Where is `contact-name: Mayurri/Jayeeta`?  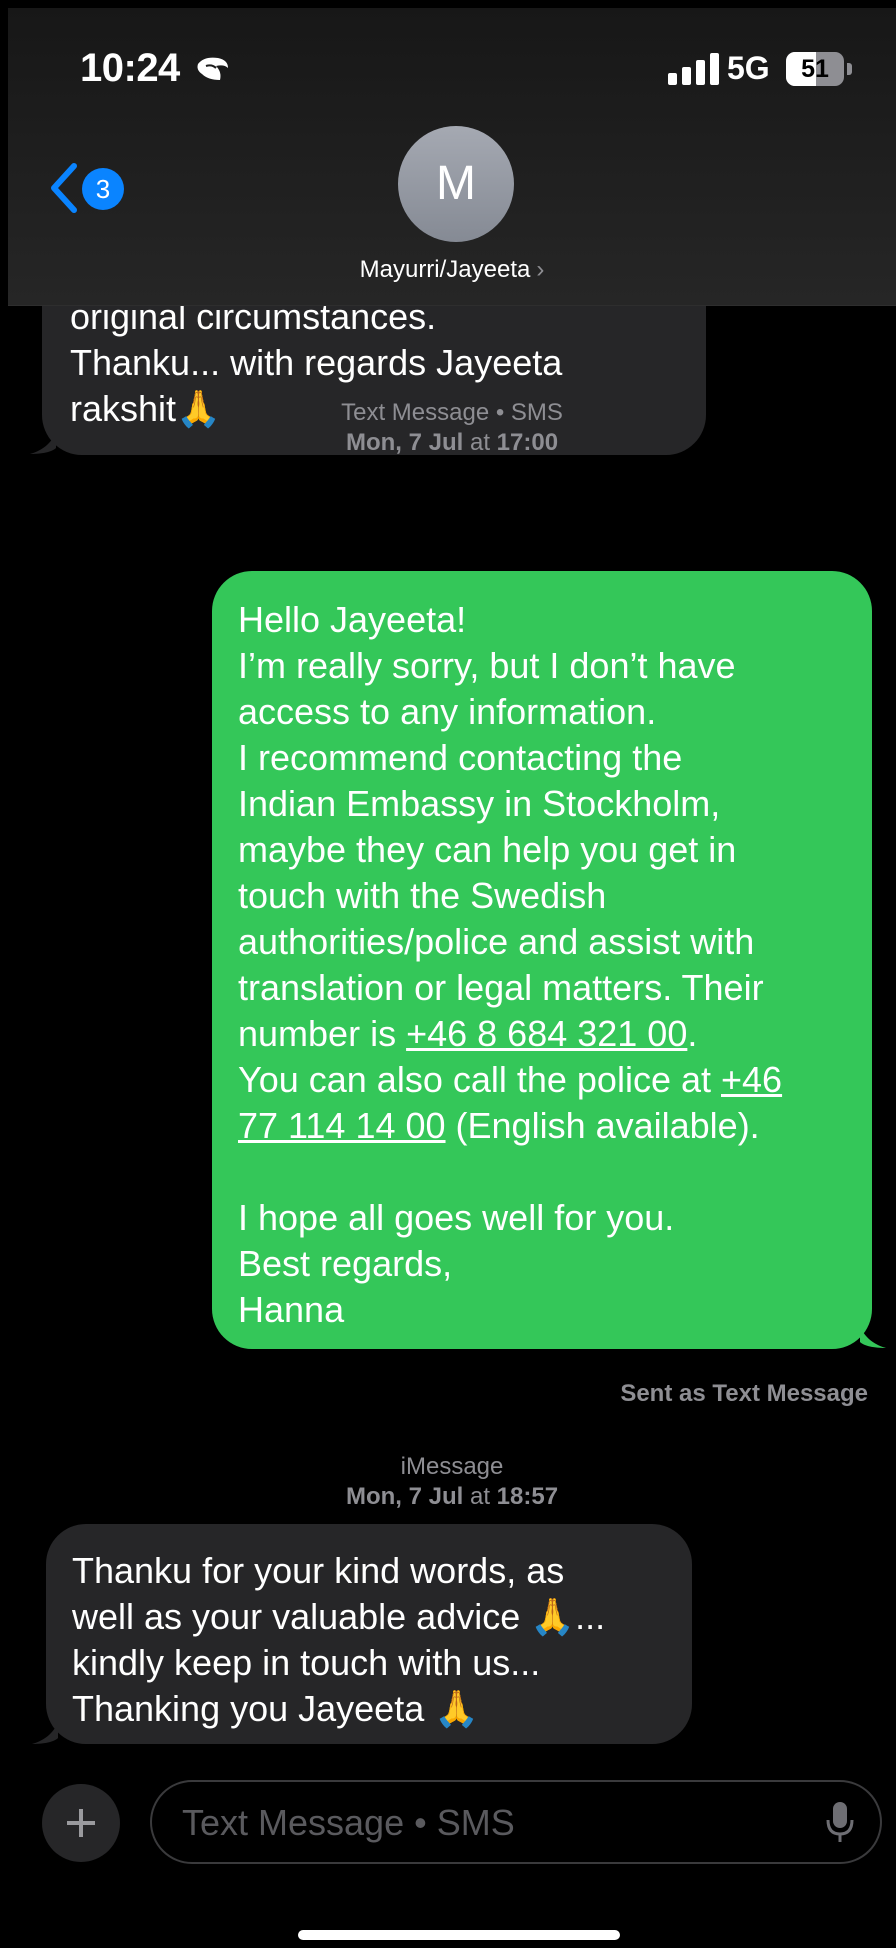 contact-name: Mayurri/Jayeeta is located at coordinates (445, 269).